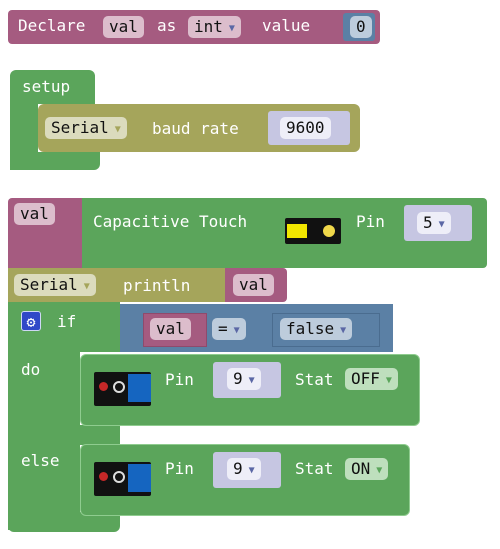  I want to click on touch-pin-dropdown: 5 ▼, so click(434, 223).